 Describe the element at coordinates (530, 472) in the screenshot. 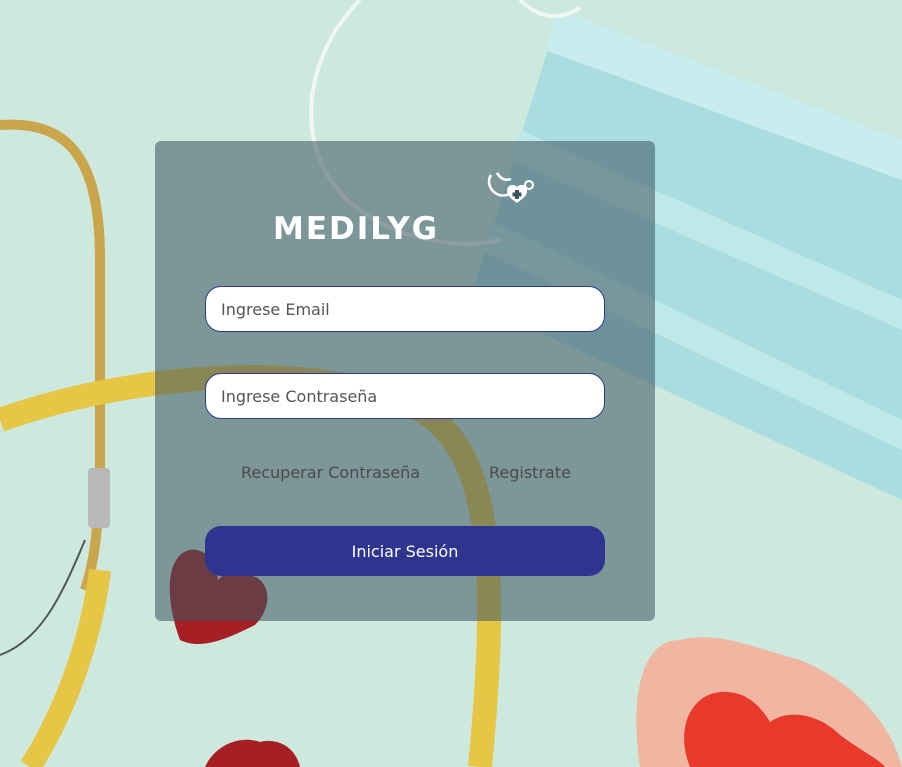

I see `register-link: Registrate` at that location.